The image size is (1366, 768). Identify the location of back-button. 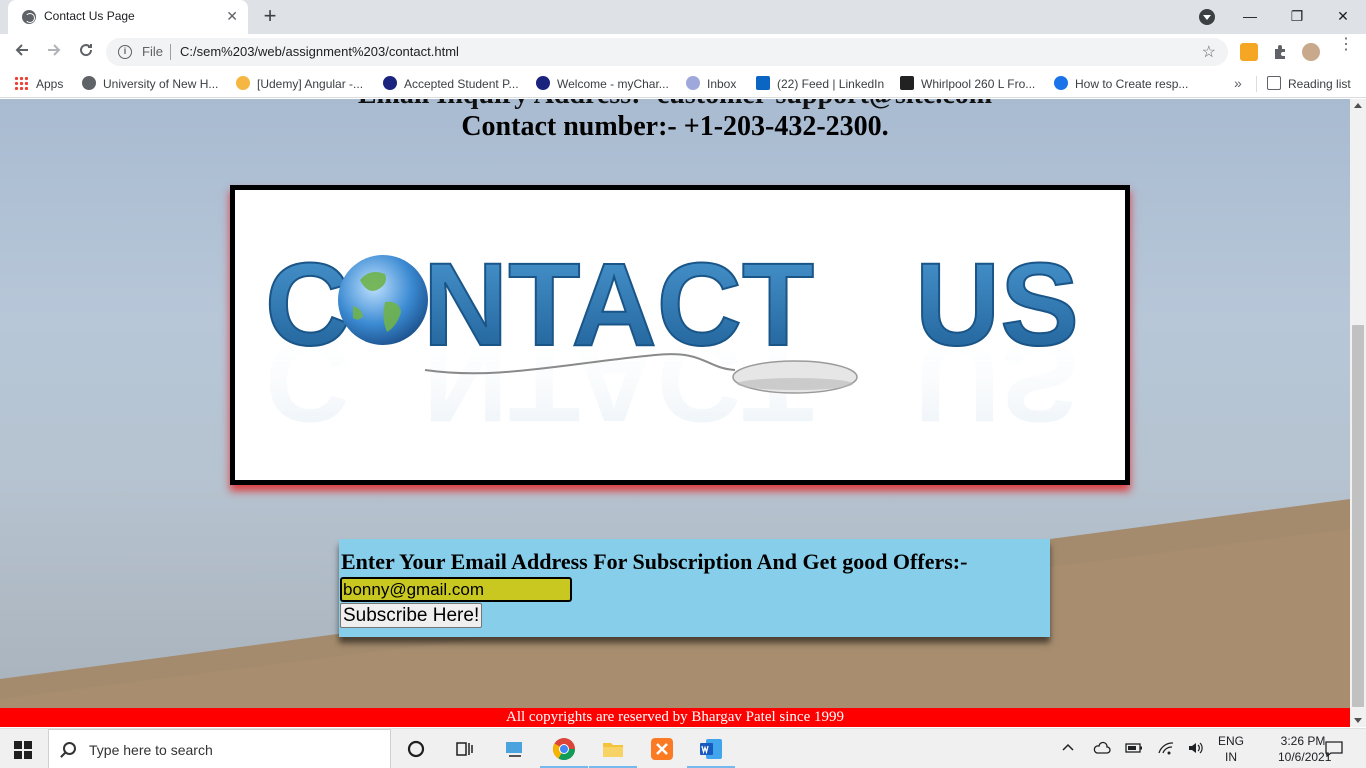
(22, 52).